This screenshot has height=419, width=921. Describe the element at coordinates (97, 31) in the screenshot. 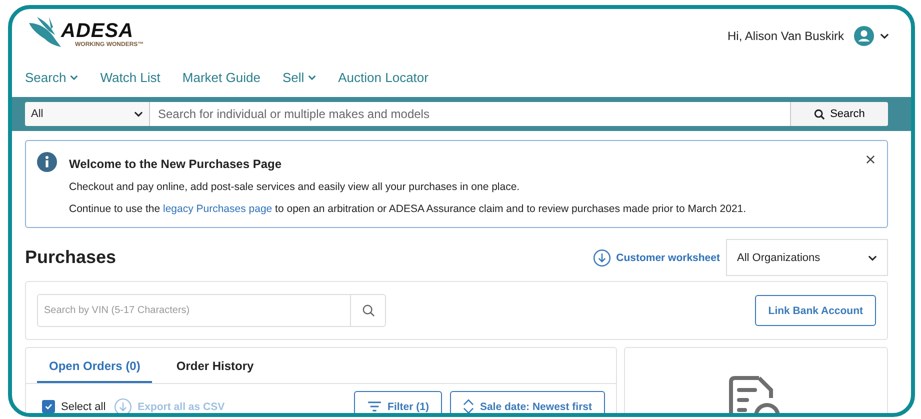

I see `logo-wordmark: ADESA` at that location.